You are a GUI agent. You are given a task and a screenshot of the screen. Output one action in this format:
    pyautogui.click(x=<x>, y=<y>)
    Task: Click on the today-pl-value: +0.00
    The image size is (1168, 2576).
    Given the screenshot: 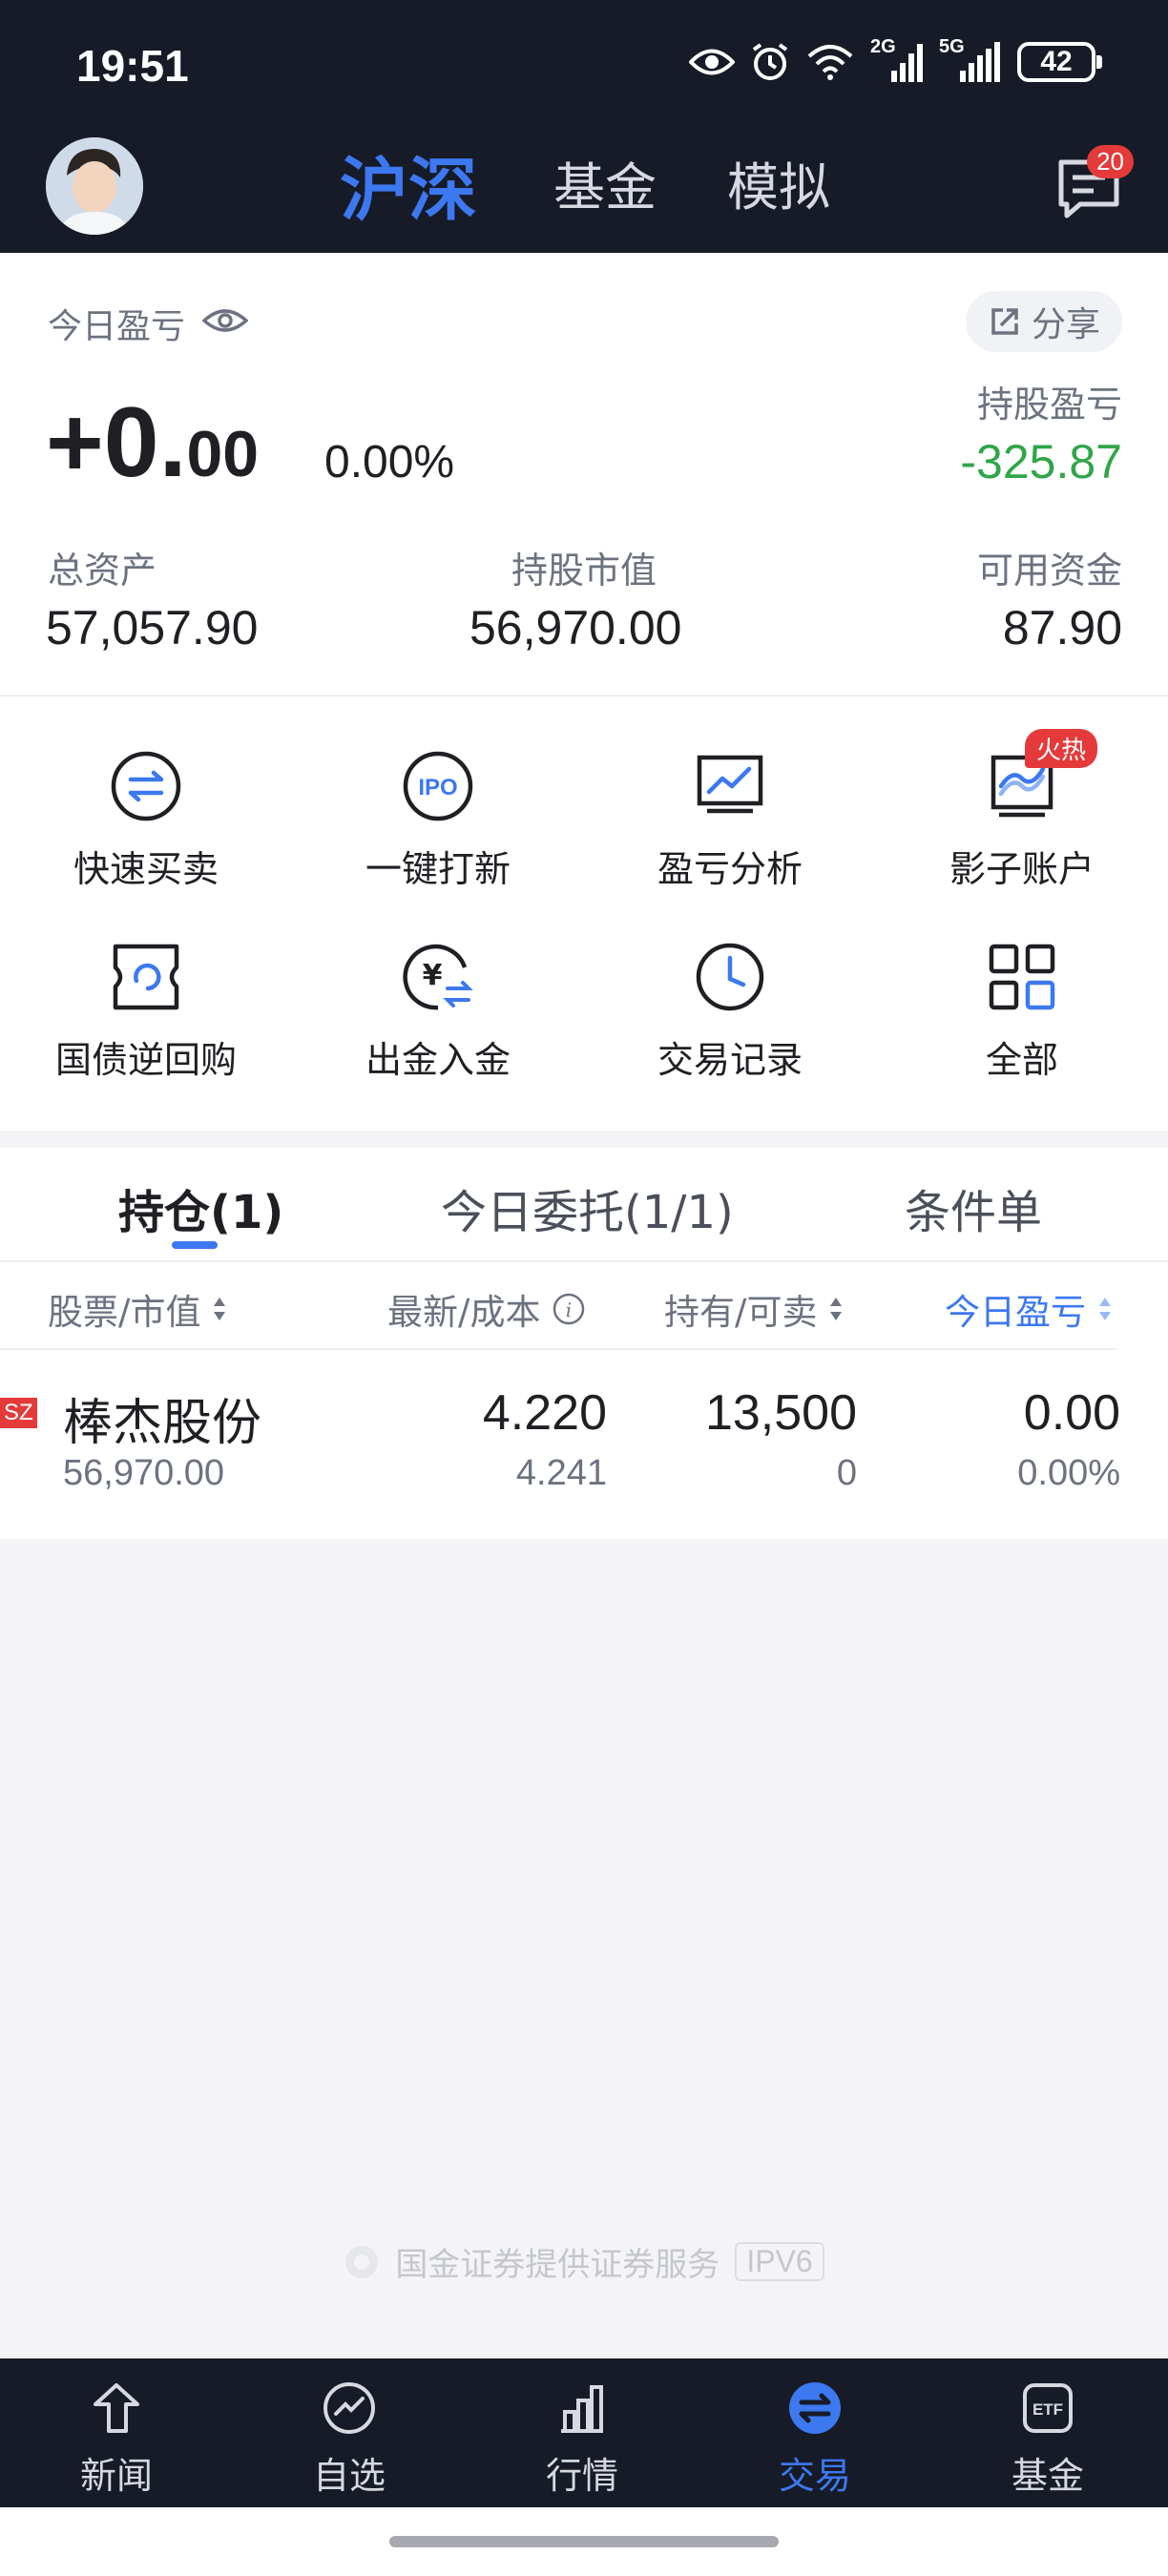 What is the action you would take?
    pyautogui.click(x=153, y=442)
    